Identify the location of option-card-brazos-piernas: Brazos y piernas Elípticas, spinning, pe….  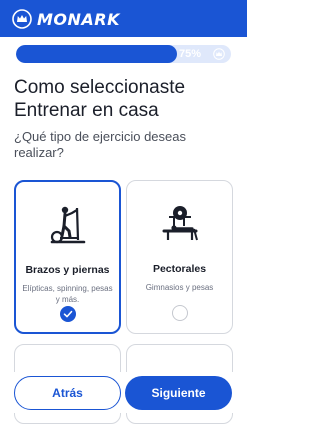
(67, 257).